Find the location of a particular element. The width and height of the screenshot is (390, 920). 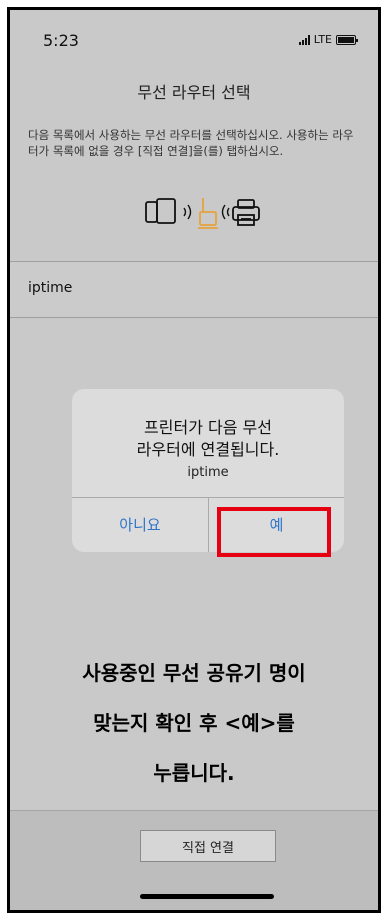

dialog-title-line1: 프린터가 다음 무선 is located at coordinates (208, 427).